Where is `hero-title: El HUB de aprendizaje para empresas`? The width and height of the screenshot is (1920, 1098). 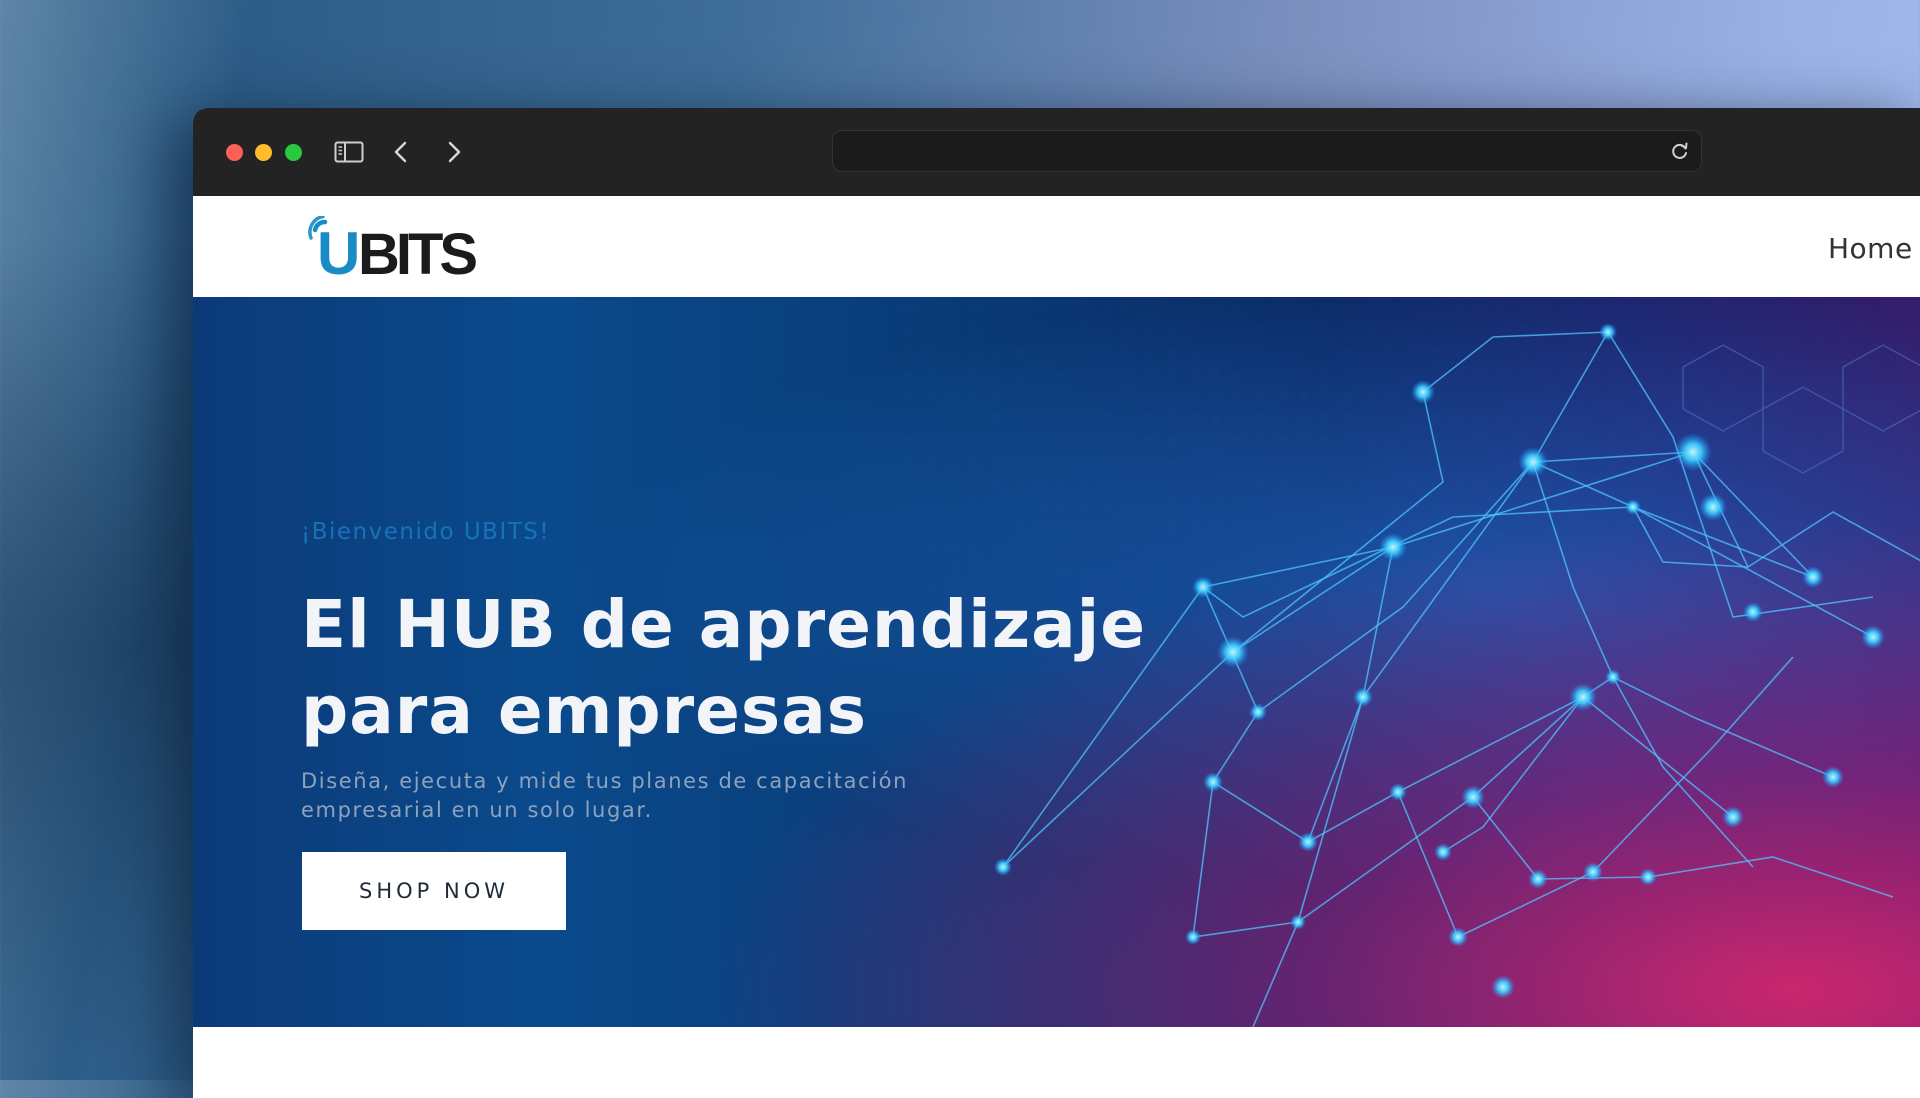 hero-title: El HUB de aprendizaje para empresas is located at coordinates (724, 667).